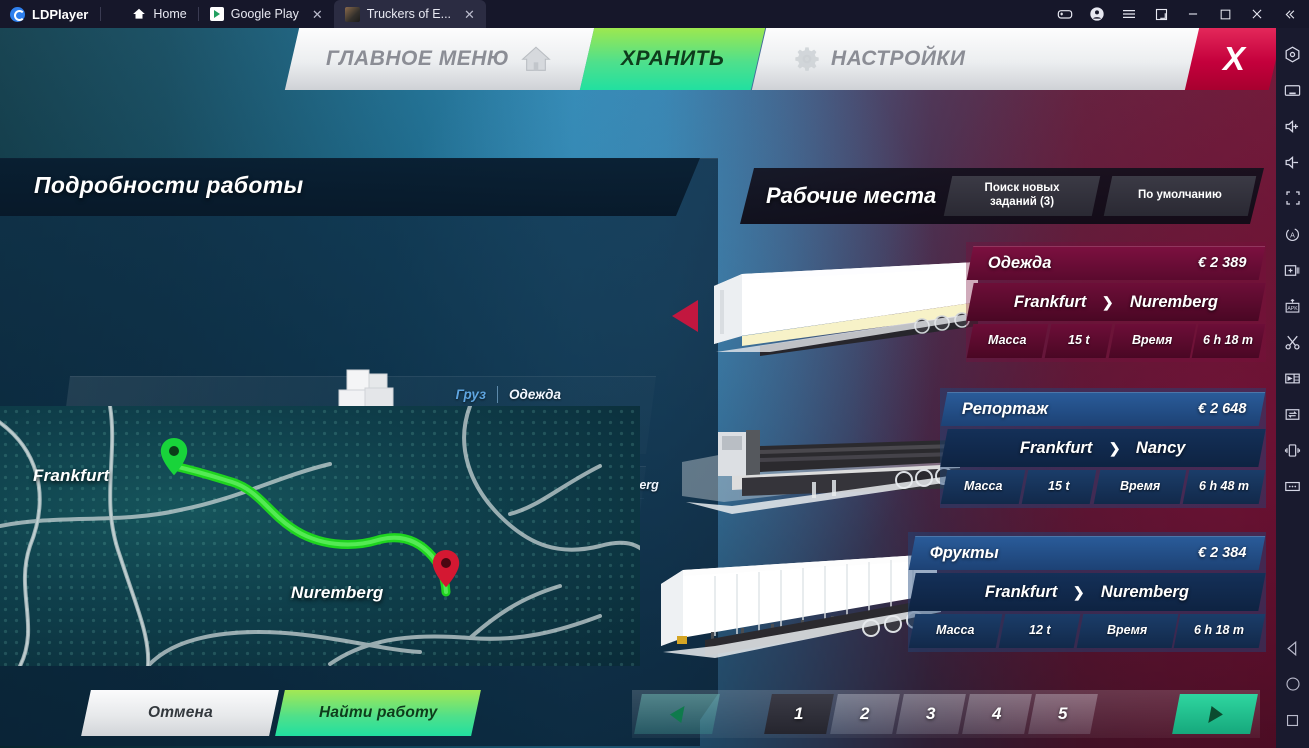 The image size is (1309, 748). Describe the element at coordinates (677, 714) in the screenshot. I see `pagination-prev-button` at that location.